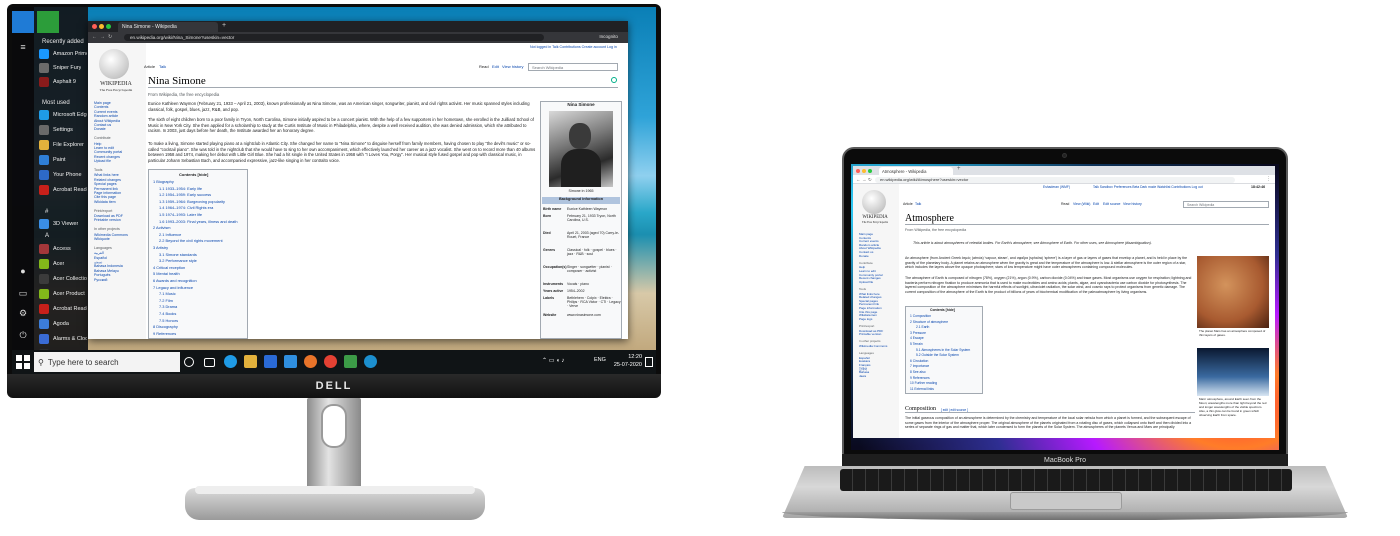 The image size is (1400, 536). What do you see at coordinates (103, 37) in the screenshot?
I see `nav-arrows-icon: ←→↻` at bounding box center [103, 37].